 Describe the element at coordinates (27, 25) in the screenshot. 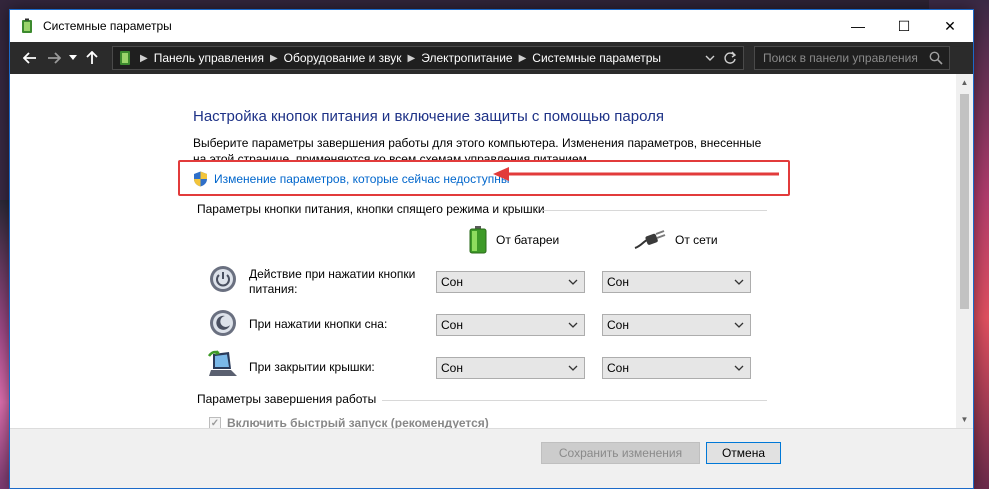

I see `power-options-icon` at that location.